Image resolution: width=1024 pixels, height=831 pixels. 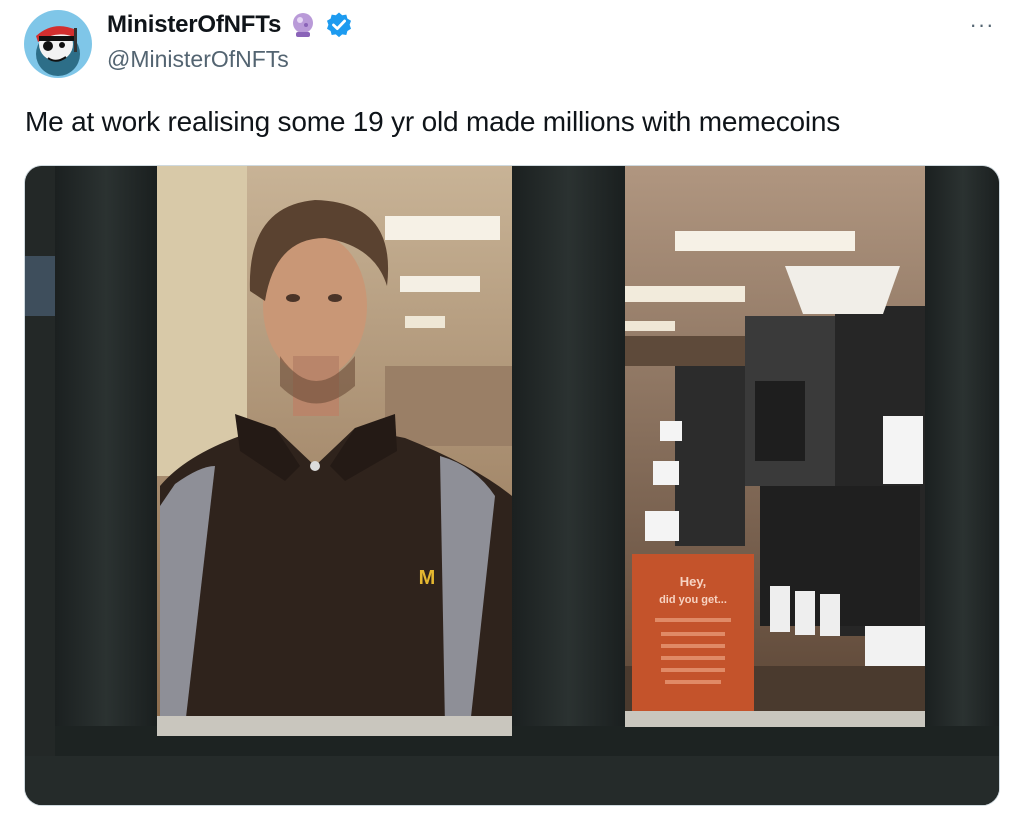 What do you see at coordinates (339, 25) in the screenshot?
I see `verified-badge-icon` at bounding box center [339, 25].